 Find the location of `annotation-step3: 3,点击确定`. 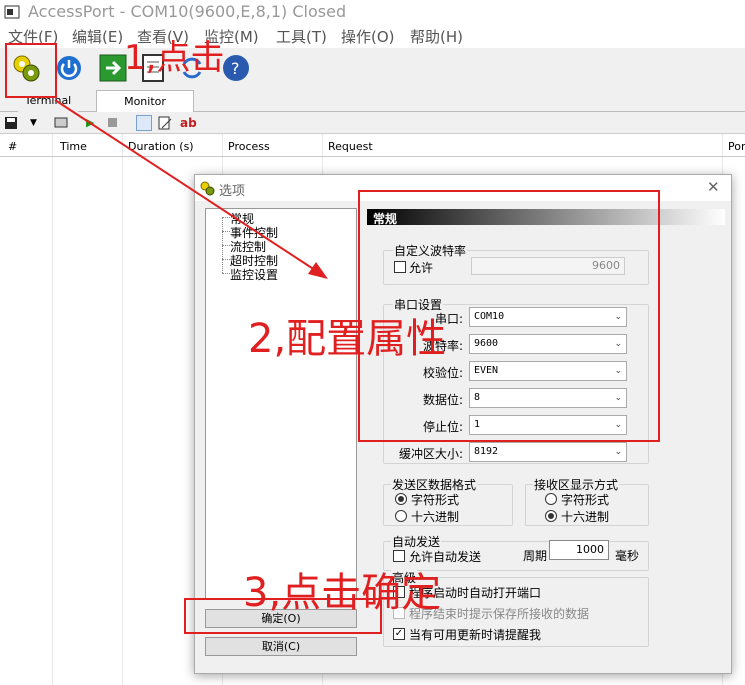

annotation-step3: 3,点击确定 is located at coordinates (342, 593).